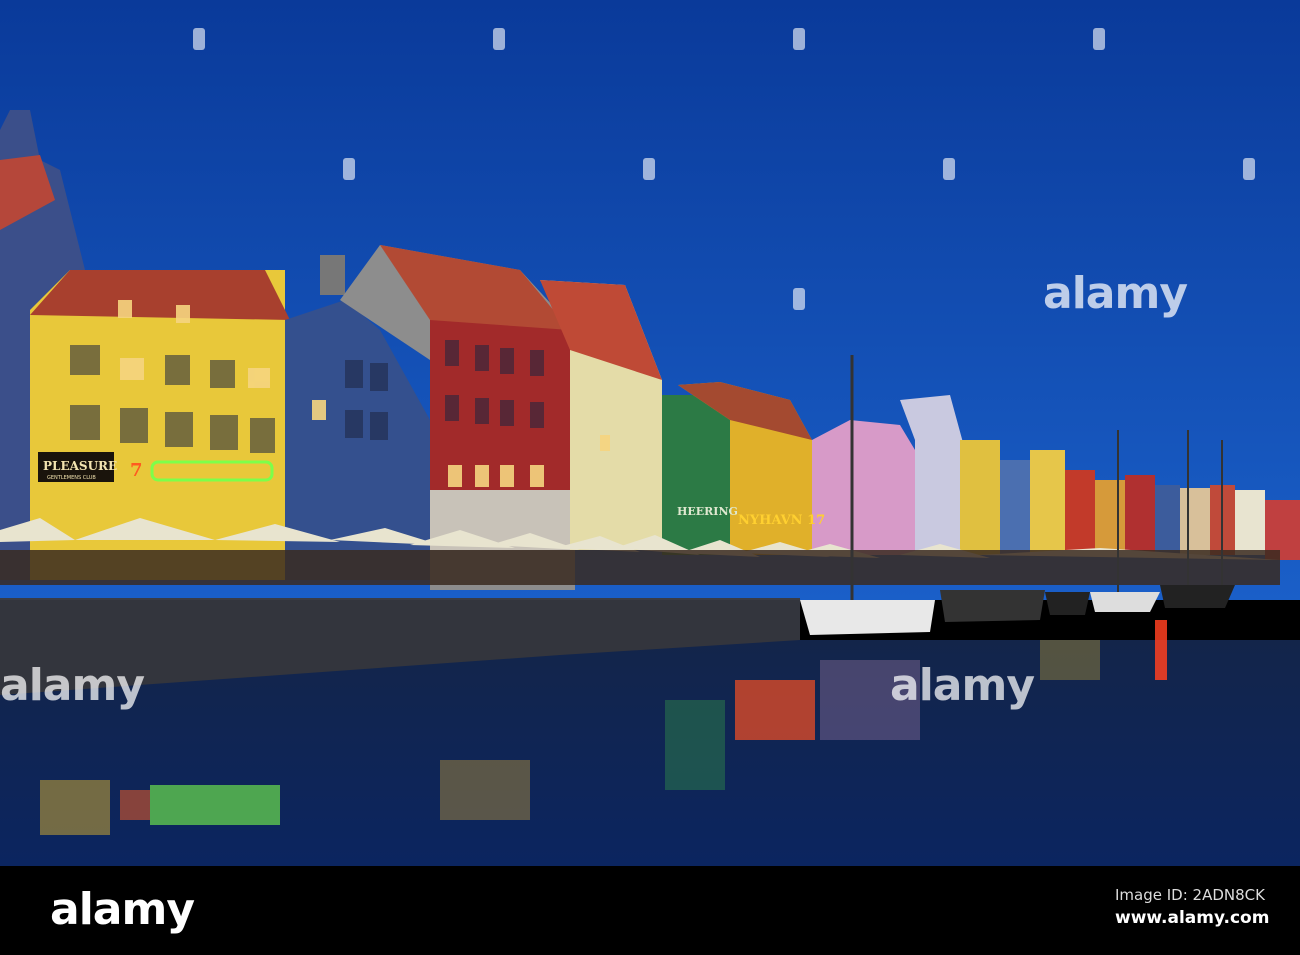 The width and height of the screenshot is (1300, 955). Describe the element at coordinates (650, 910) in the screenshot. I see `footer-bar: alamy Image ID: 2ADN8CK www.alamy.com` at that location.